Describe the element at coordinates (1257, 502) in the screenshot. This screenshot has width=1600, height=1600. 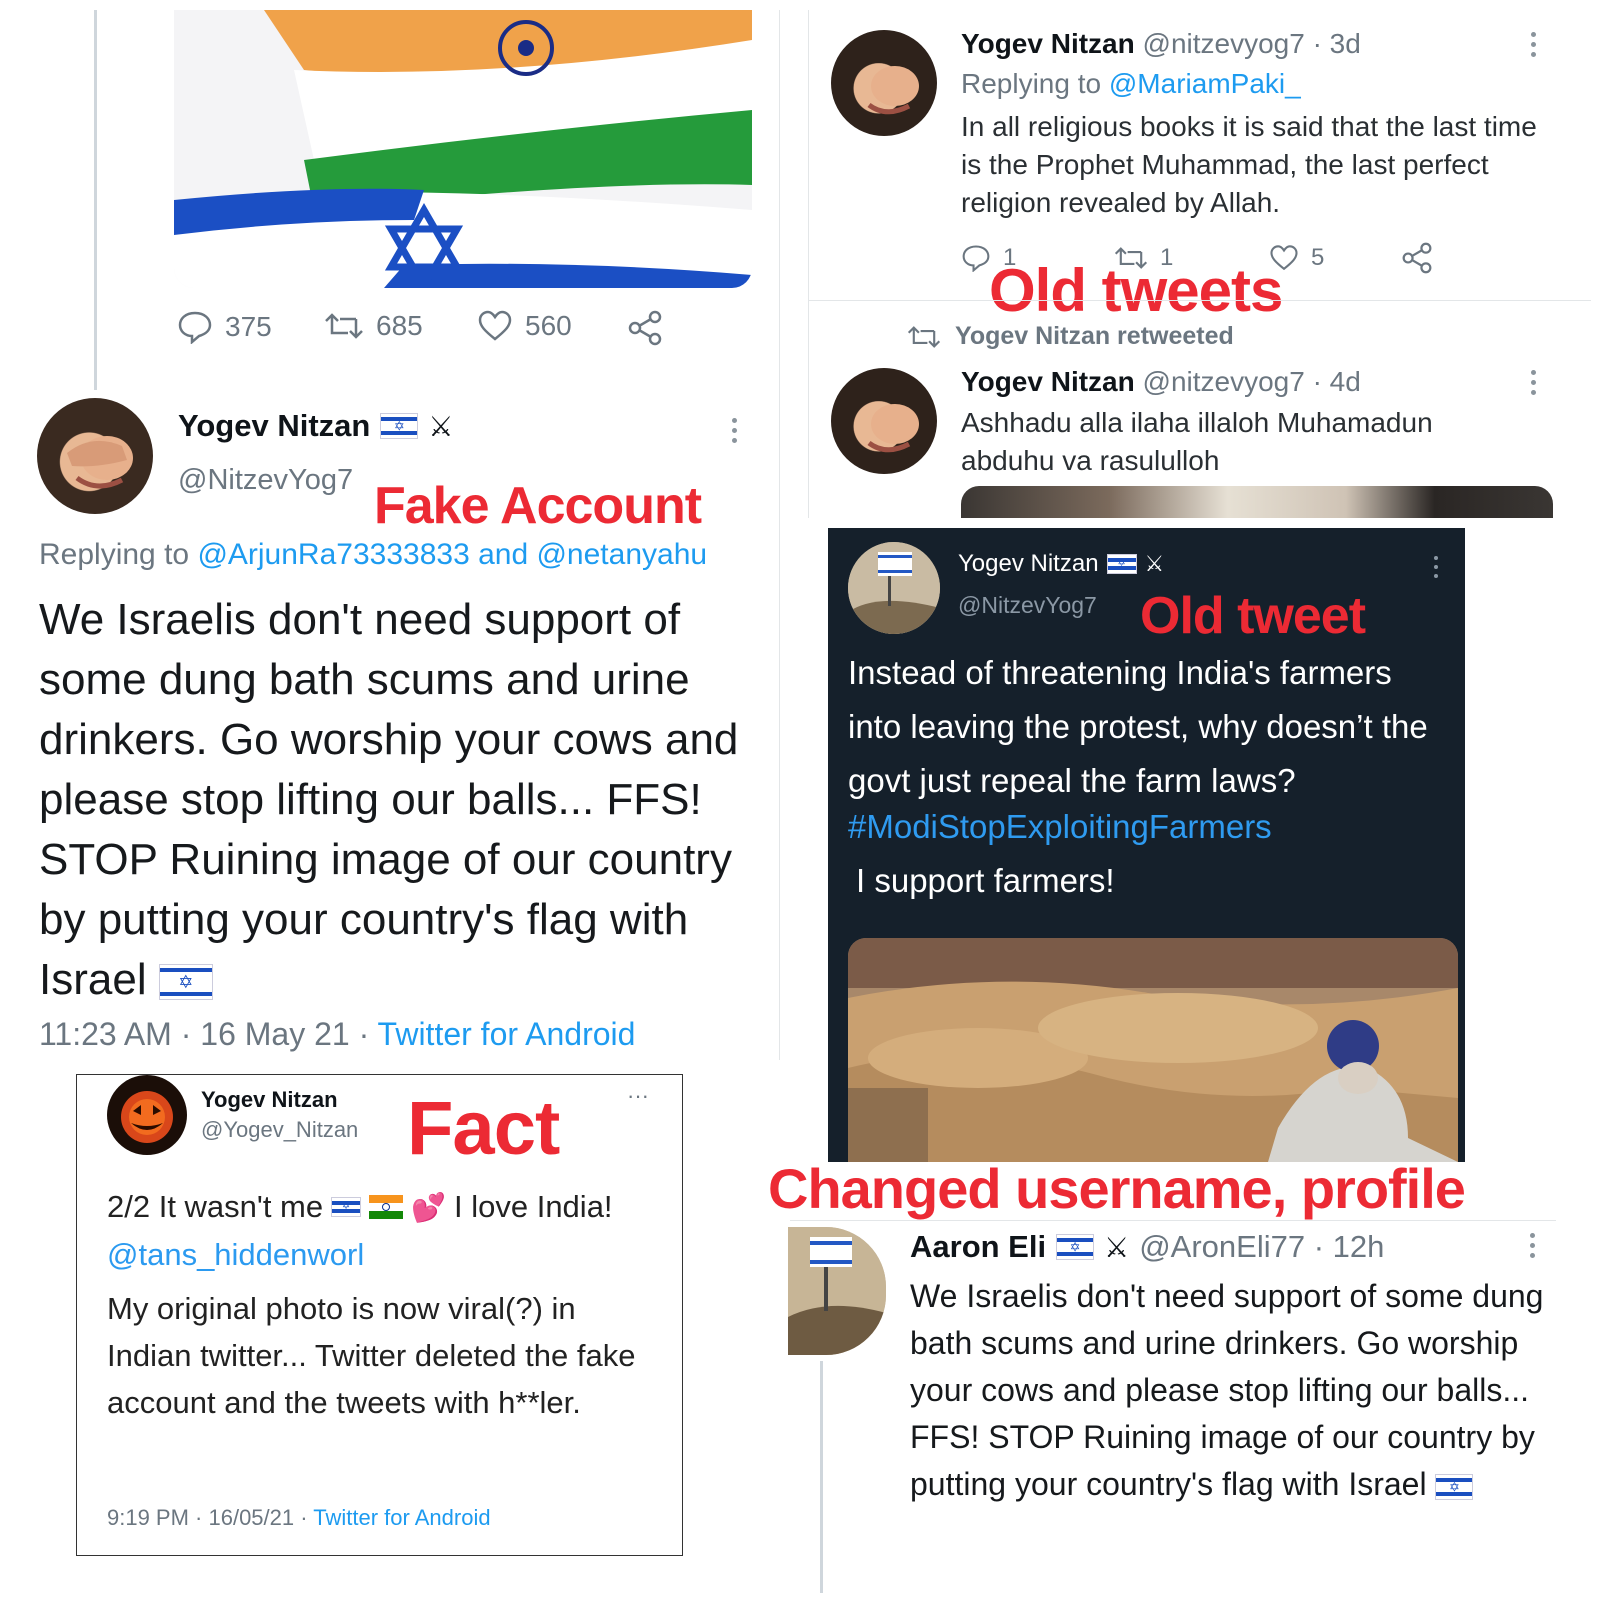
I see `tweet2-media-preview` at that location.